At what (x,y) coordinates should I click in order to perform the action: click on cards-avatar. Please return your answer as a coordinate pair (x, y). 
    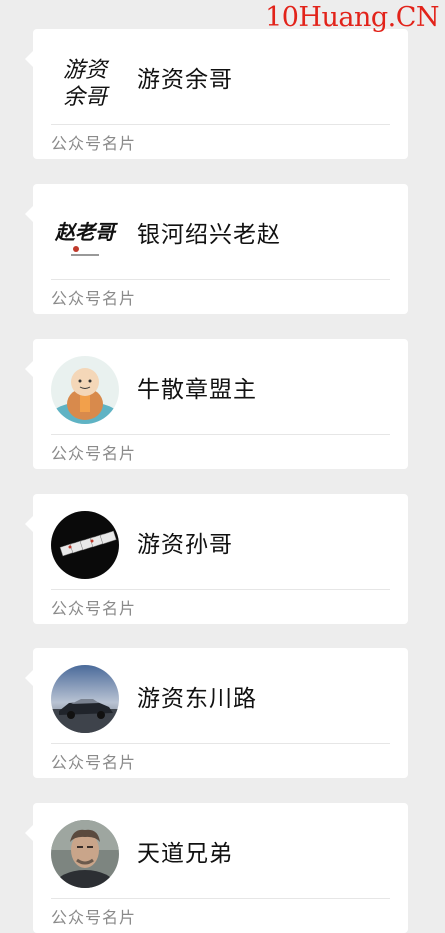
    Looking at the image, I should click on (85, 545).